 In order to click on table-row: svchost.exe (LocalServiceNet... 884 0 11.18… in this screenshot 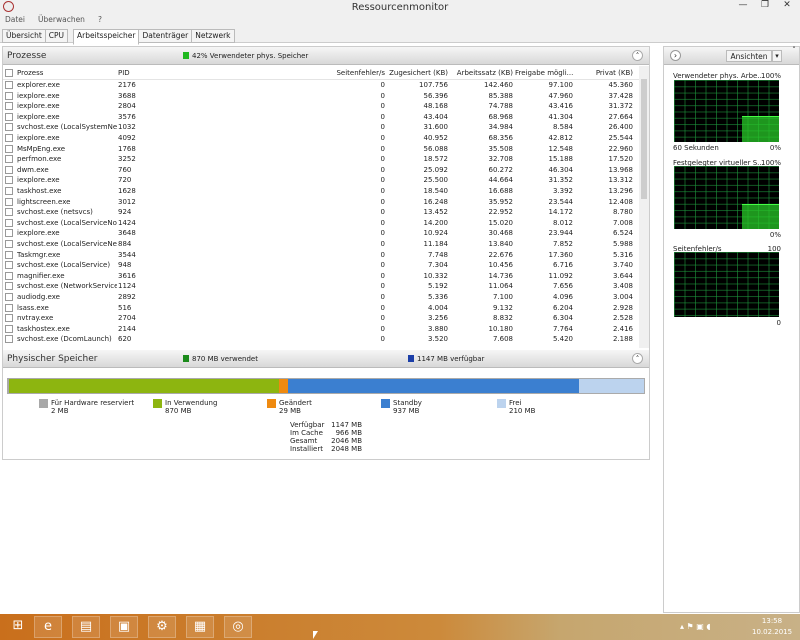, I will do `click(321, 244)`.